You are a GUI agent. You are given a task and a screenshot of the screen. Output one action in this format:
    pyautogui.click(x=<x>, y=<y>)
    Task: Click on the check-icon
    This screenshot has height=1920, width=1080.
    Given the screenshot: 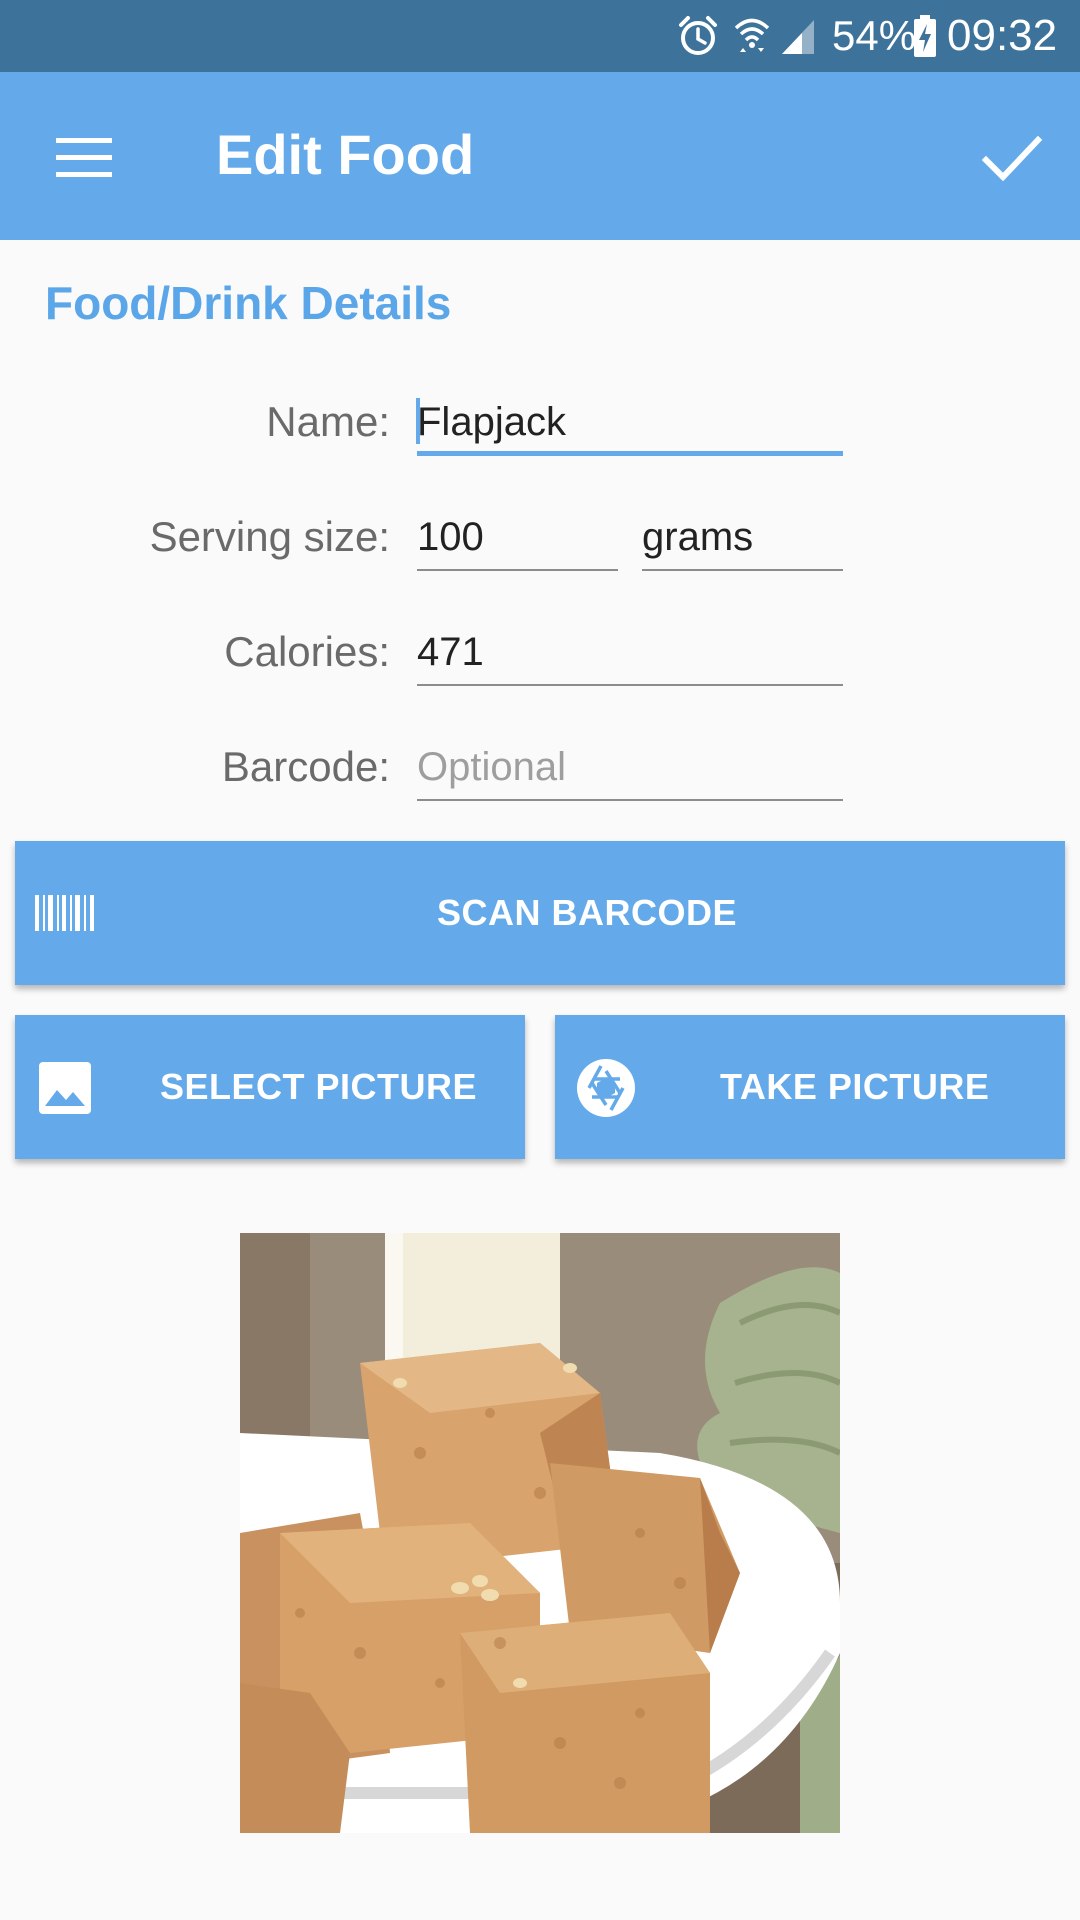 What is the action you would take?
    pyautogui.click(x=1012, y=158)
    